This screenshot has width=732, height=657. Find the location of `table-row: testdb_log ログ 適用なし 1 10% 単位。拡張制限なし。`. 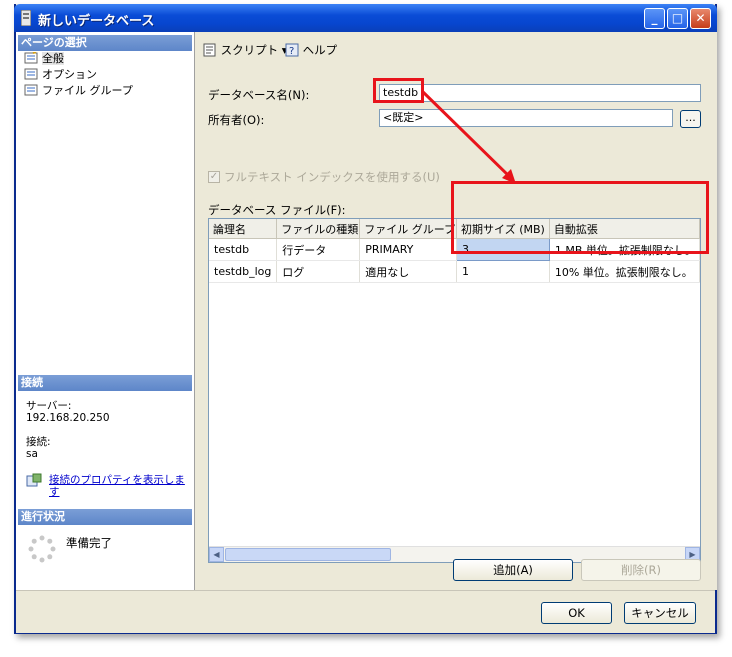

table-row: testdb_log ログ 適用なし 1 10% 単位。拡張制限なし。 is located at coordinates (454, 271).